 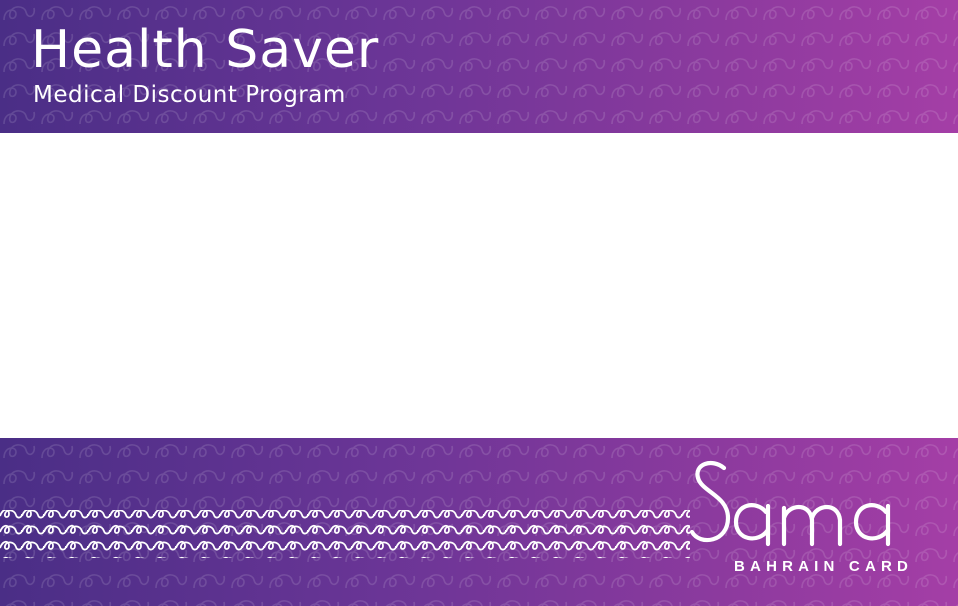 I want to click on sama-logo, so click(x=790, y=503).